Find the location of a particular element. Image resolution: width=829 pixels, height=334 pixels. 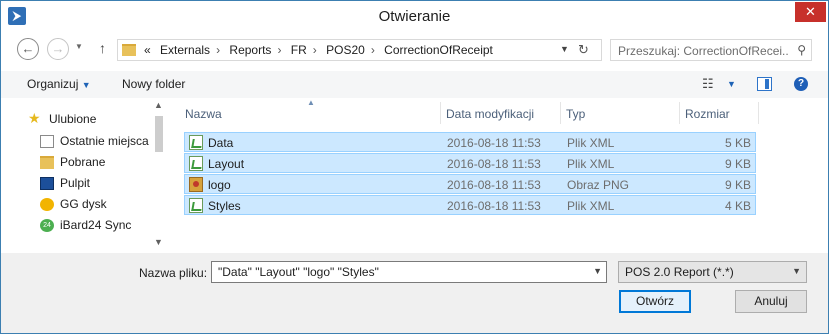

nav-item-downloads: Pobrane is located at coordinates (73, 164).